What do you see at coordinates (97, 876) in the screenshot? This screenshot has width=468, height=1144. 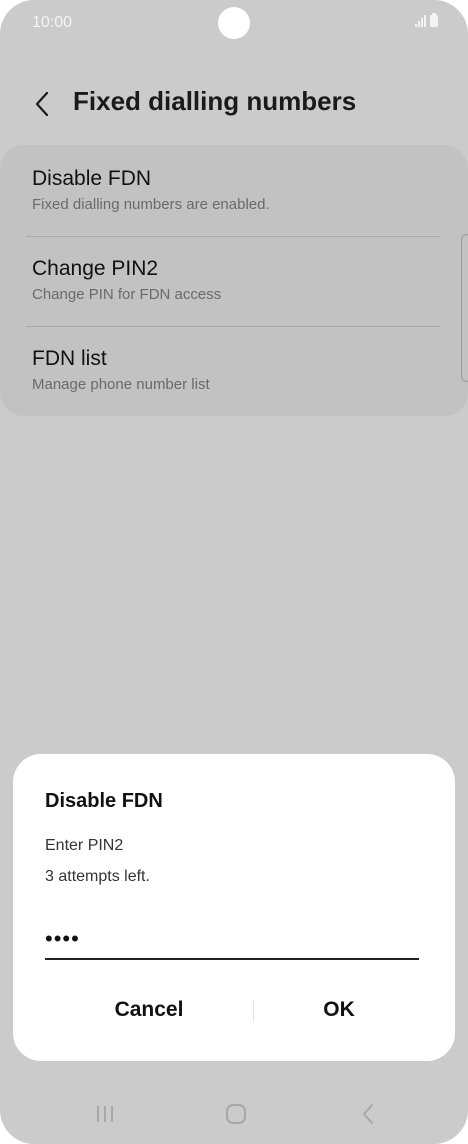 I see `attempts-left-text: 3 attempts left.` at bounding box center [97, 876].